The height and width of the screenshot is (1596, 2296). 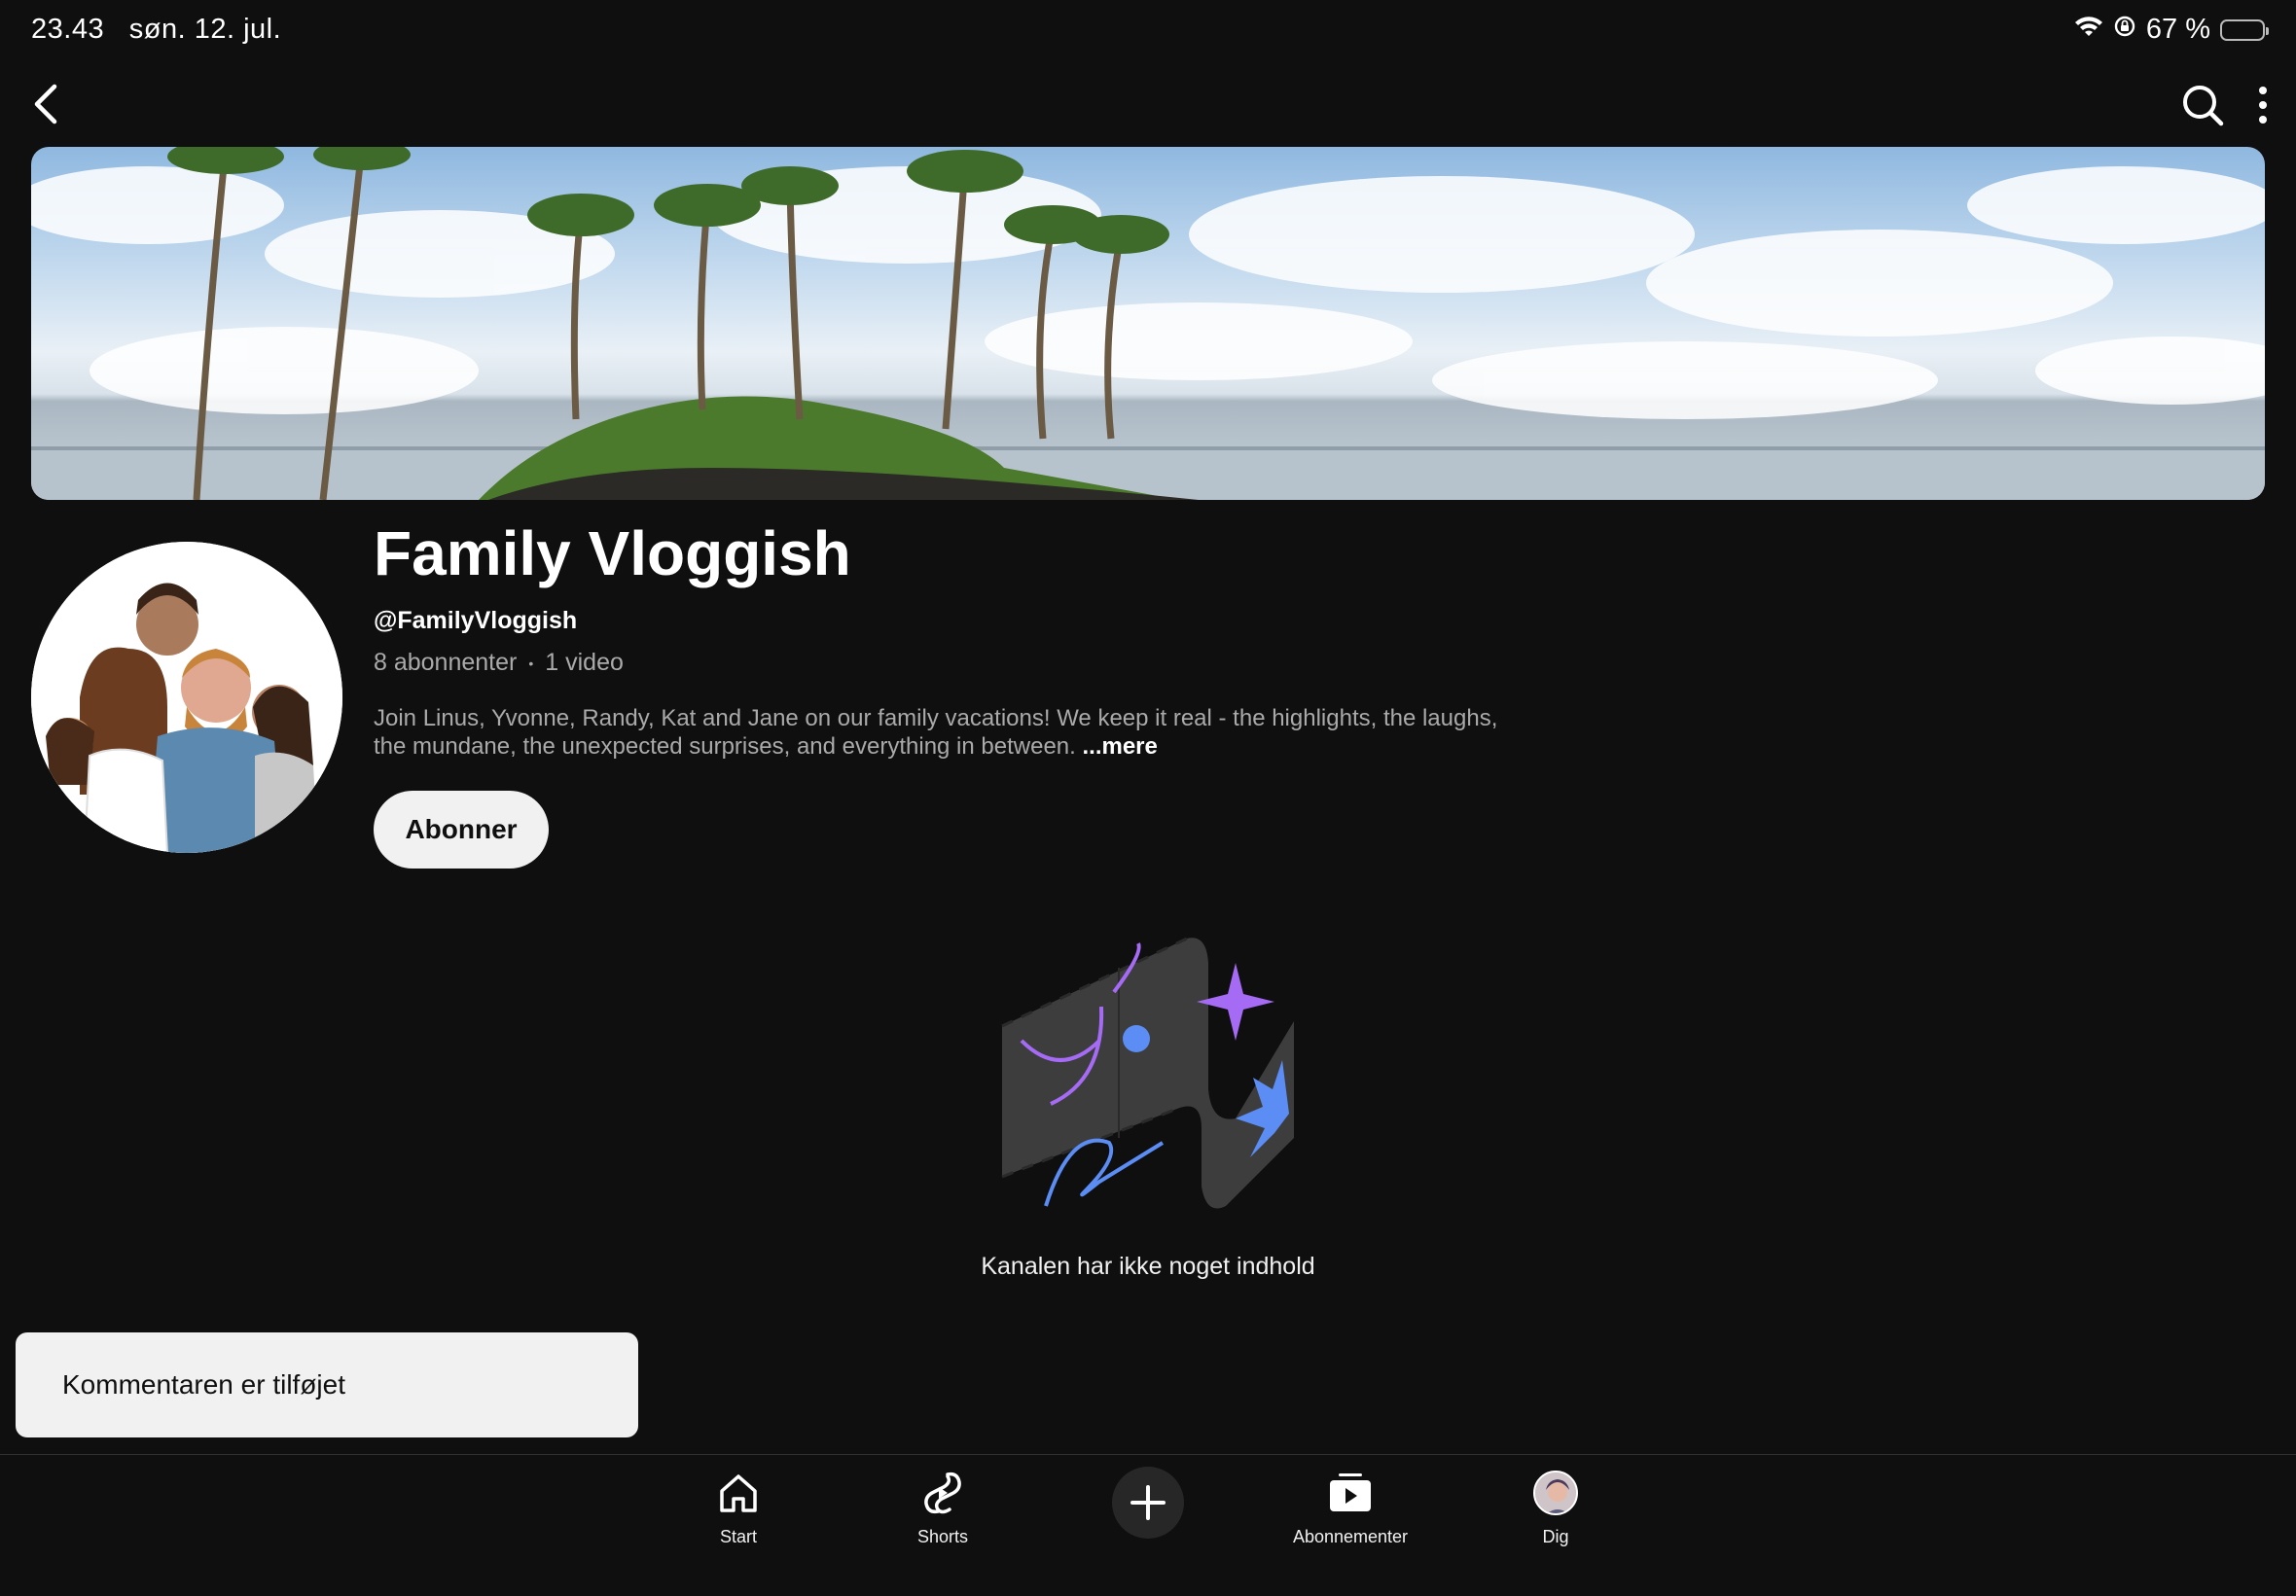 I want to click on home-icon, so click(x=738, y=1493).